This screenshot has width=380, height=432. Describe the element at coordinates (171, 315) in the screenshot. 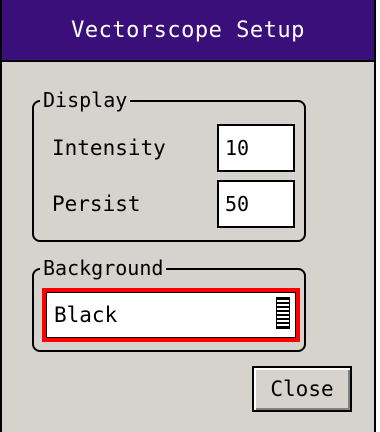

I see `background-select: Black` at that location.